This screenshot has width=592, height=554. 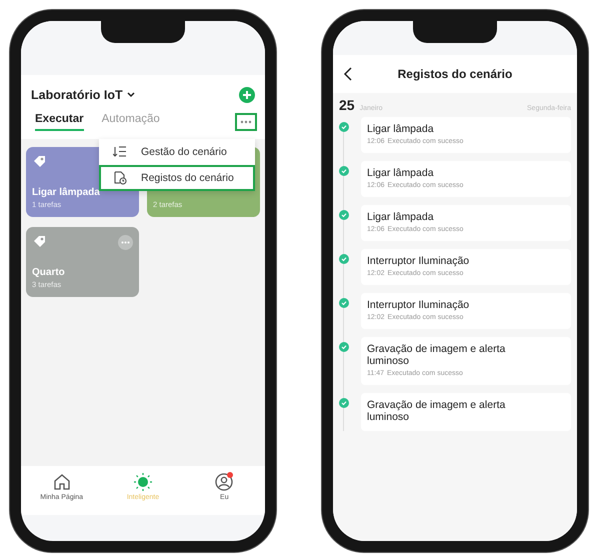 What do you see at coordinates (347, 105) in the screenshot?
I see `date-day: 25` at bounding box center [347, 105].